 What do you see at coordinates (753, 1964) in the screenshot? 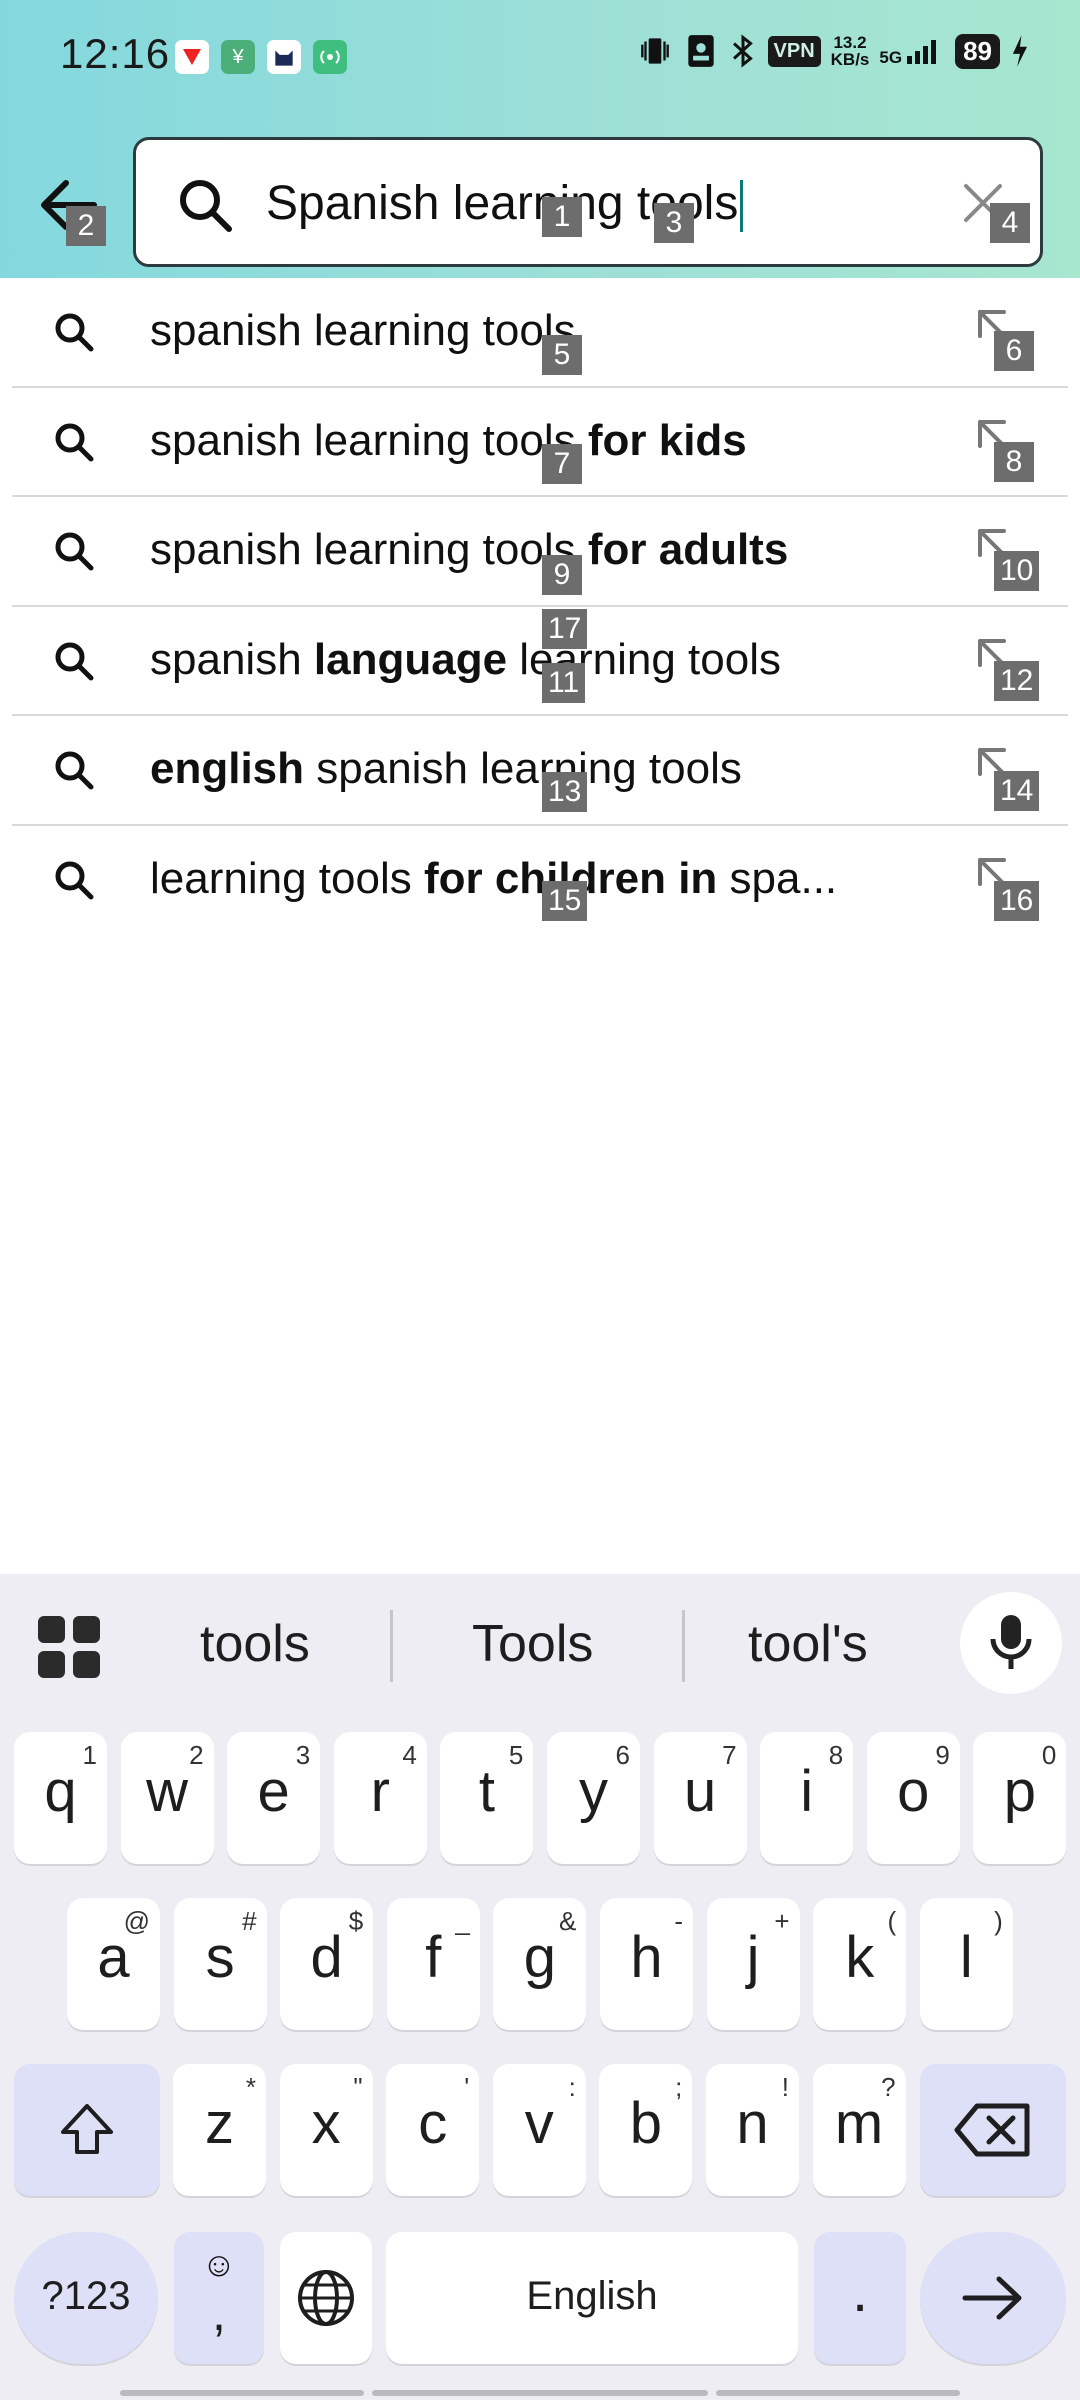
I see `key-j: j +` at bounding box center [753, 1964].